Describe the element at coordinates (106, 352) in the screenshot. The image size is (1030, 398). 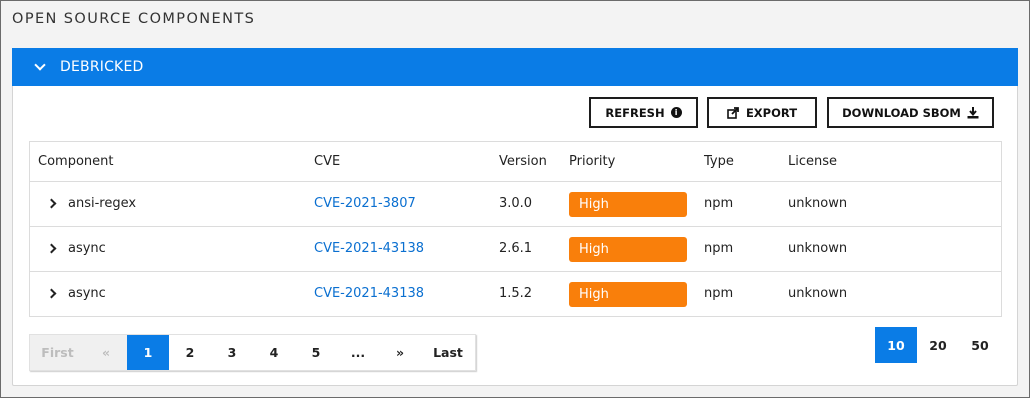
I see `page-prev: «` at that location.